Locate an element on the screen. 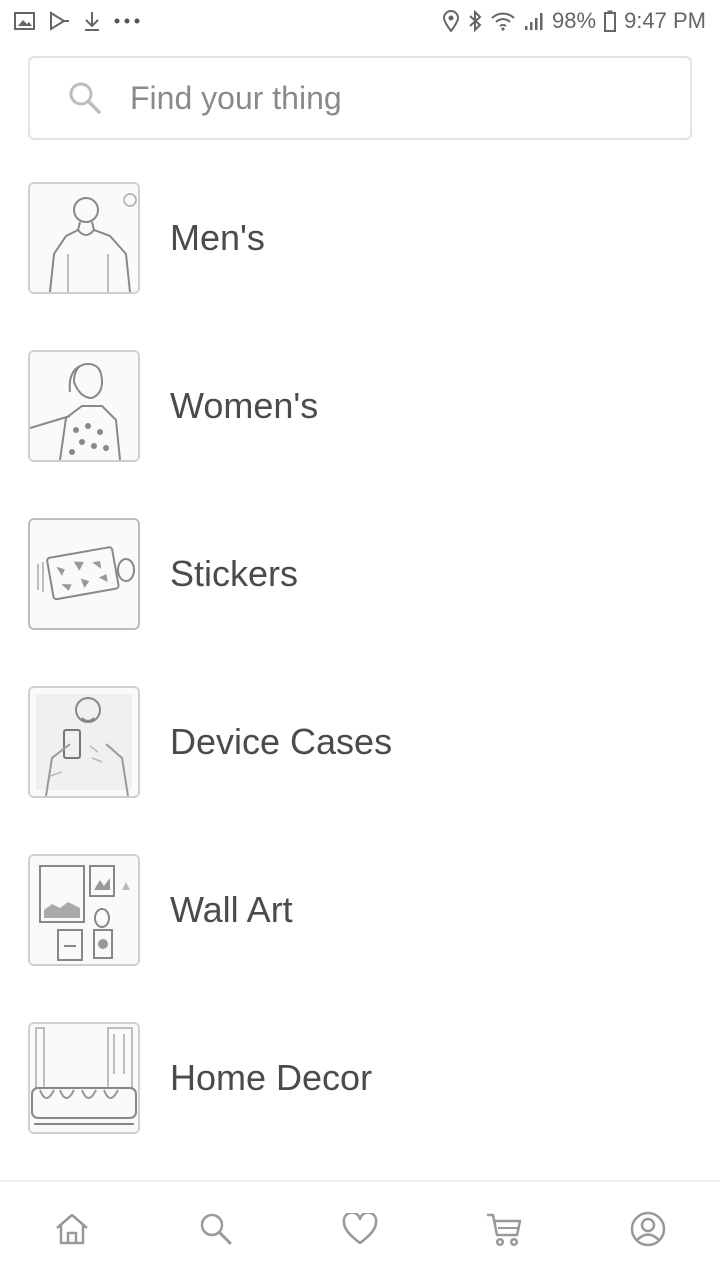 Image resolution: width=720 pixels, height=1280 pixels. category-device-cases: Device Cases is located at coordinates (360, 742).